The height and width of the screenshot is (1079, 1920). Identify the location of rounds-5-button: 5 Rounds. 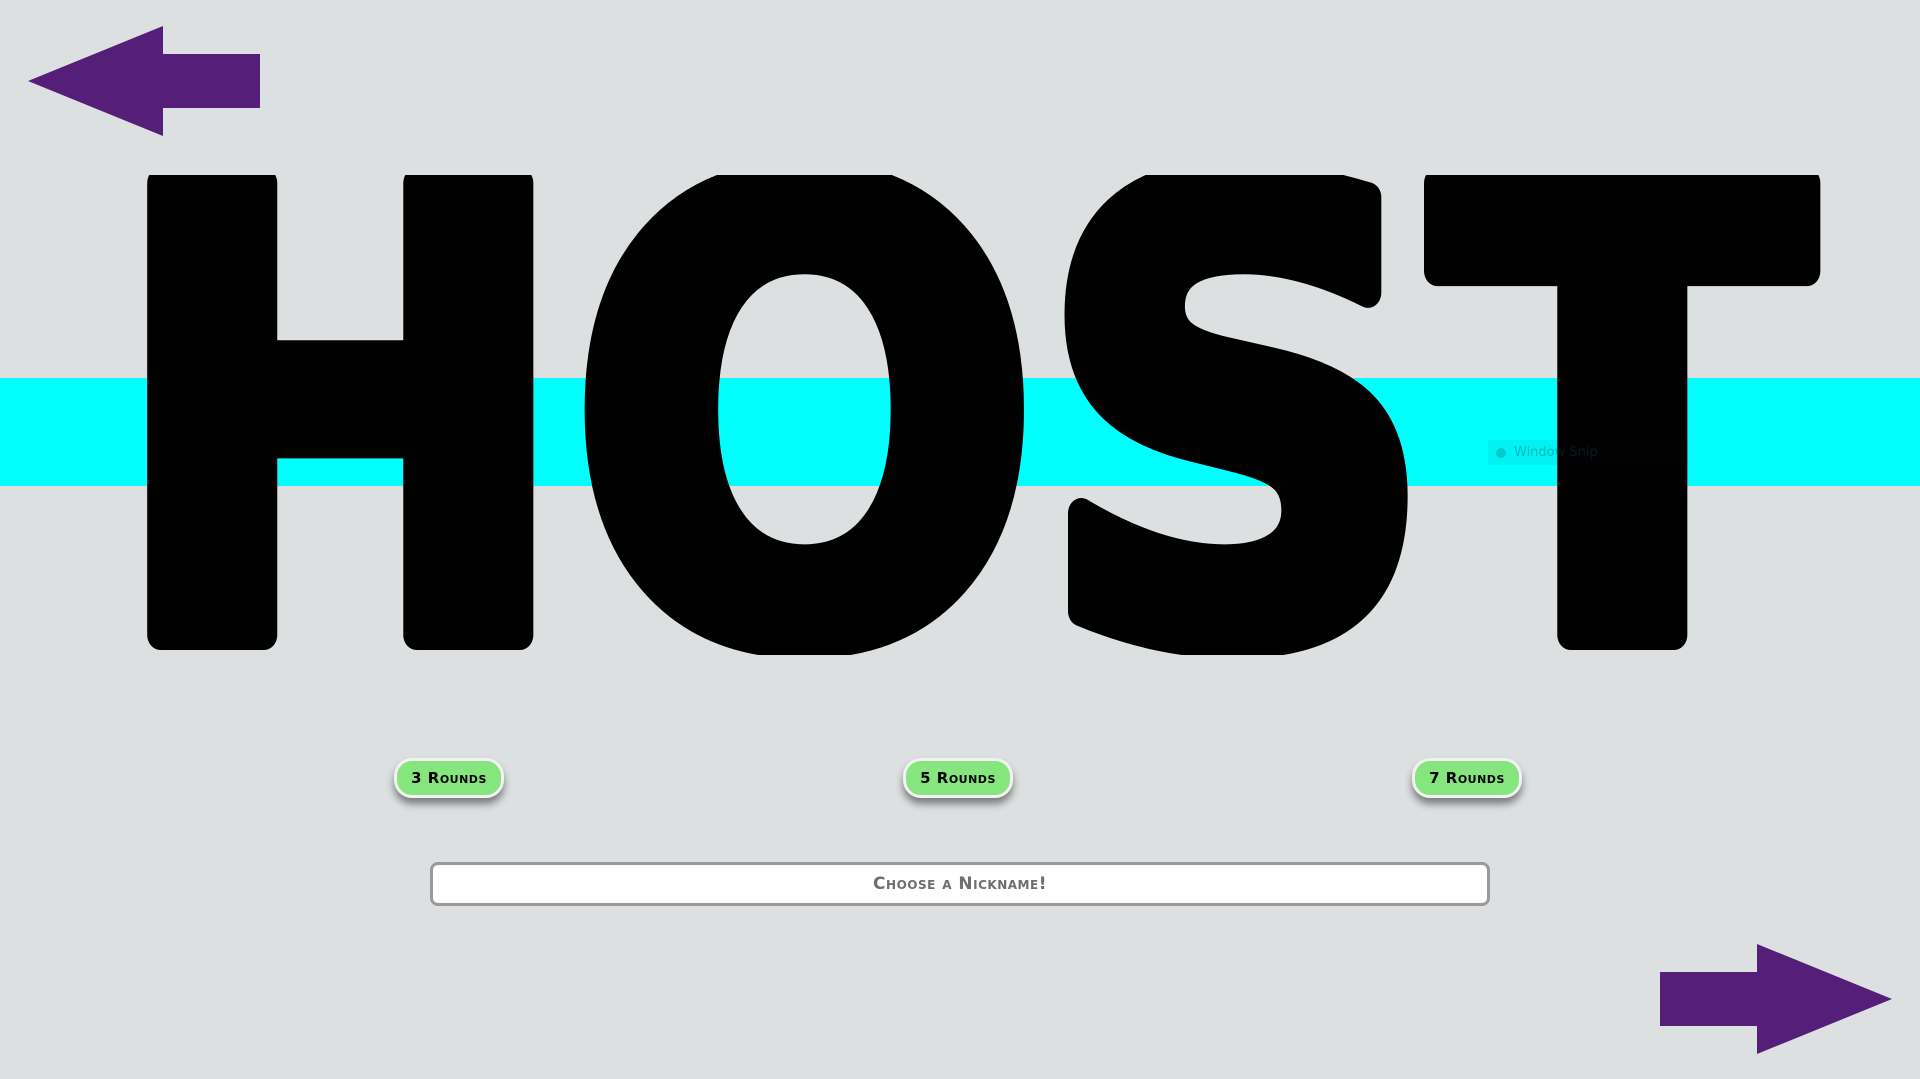
(958, 778).